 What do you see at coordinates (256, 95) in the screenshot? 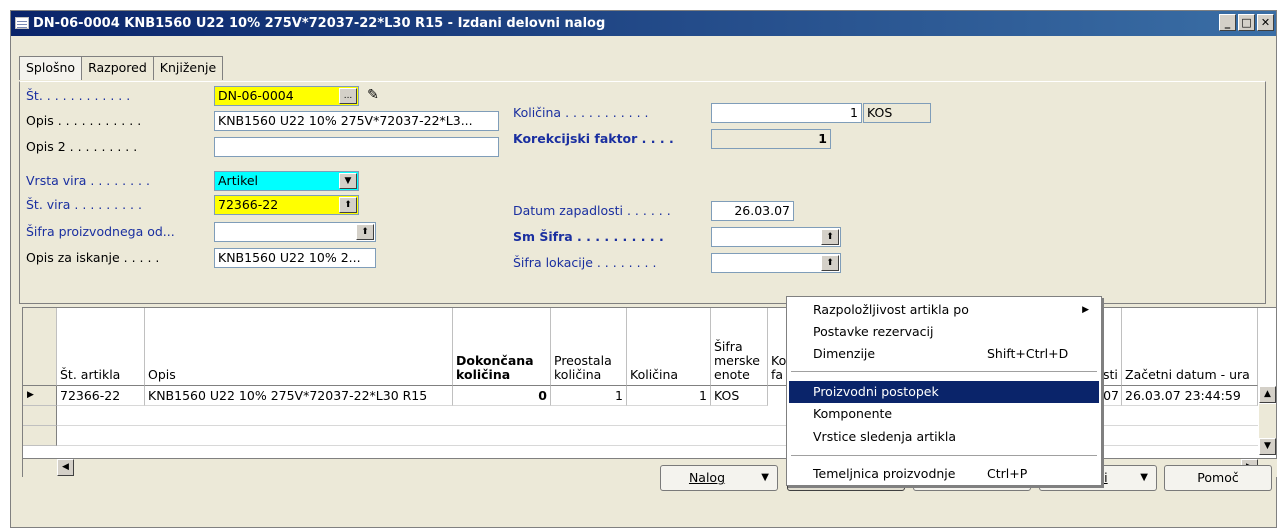
I see `st-value: DN-06-0004` at bounding box center [256, 95].